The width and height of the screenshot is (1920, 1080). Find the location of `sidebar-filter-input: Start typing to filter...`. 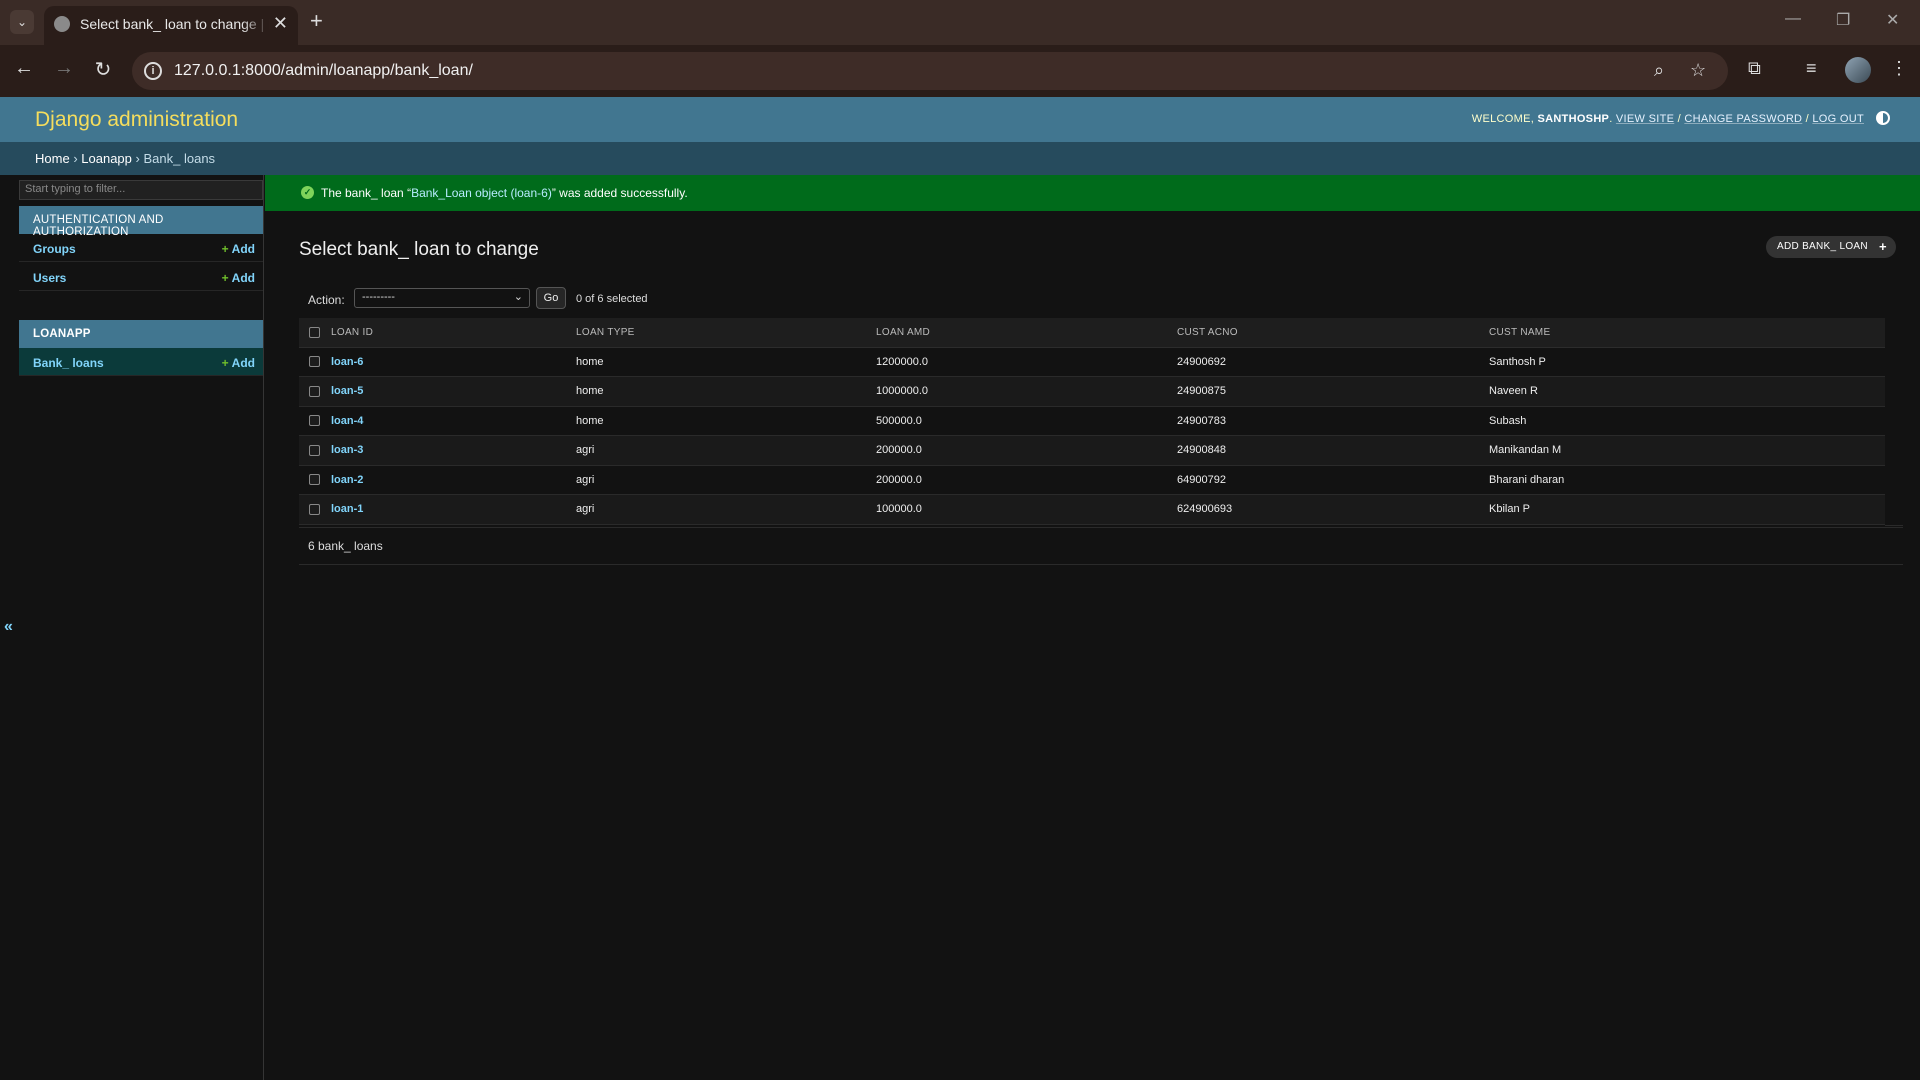

sidebar-filter-input: Start typing to filter... is located at coordinates (141, 190).